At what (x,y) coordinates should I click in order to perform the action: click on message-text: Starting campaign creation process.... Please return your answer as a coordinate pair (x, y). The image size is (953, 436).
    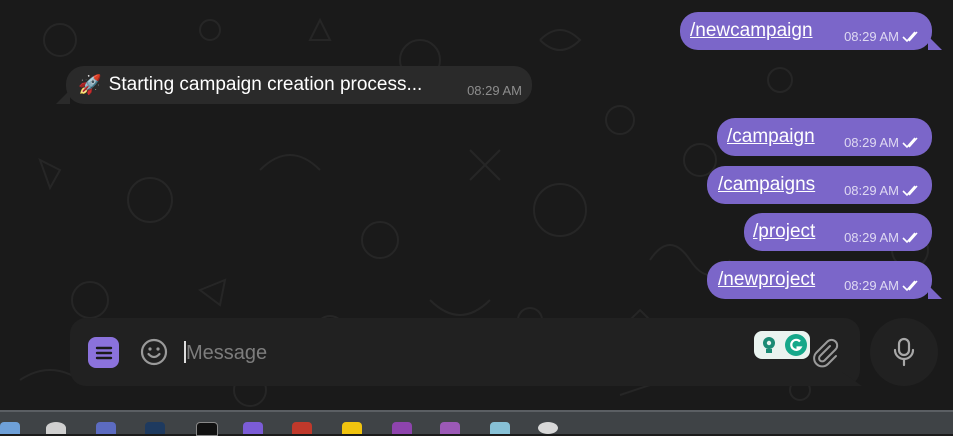
    Looking at the image, I should click on (265, 84).